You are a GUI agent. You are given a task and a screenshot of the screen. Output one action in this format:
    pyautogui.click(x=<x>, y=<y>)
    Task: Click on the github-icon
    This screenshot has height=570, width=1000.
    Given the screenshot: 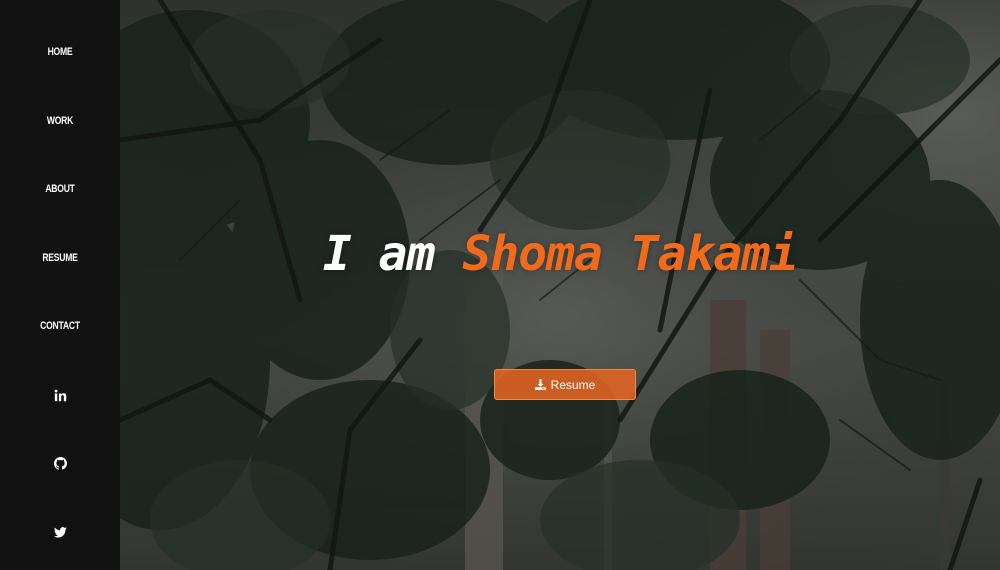 What is the action you would take?
    pyautogui.click(x=60, y=463)
    